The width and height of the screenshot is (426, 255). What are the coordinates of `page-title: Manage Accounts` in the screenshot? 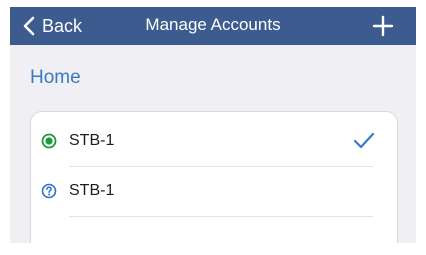 It's located at (213, 24).